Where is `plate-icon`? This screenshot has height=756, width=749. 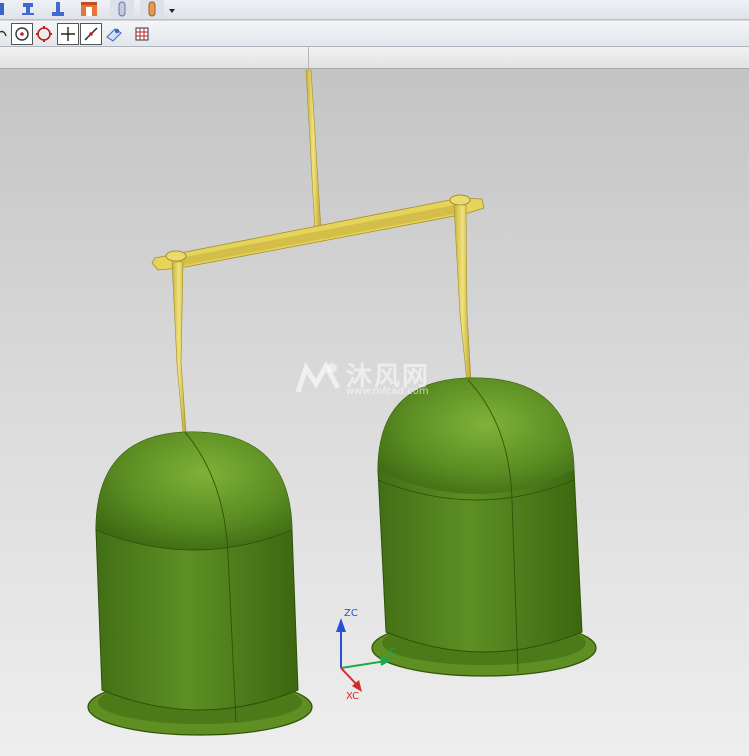 plate-icon is located at coordinates (58, 9).